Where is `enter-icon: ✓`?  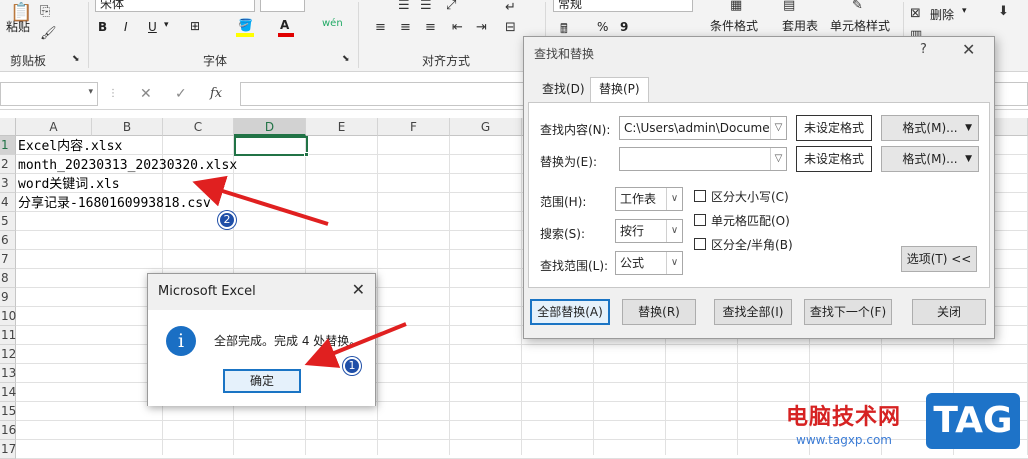 enter-icon: ✓ is located at coordinates (181, 94).